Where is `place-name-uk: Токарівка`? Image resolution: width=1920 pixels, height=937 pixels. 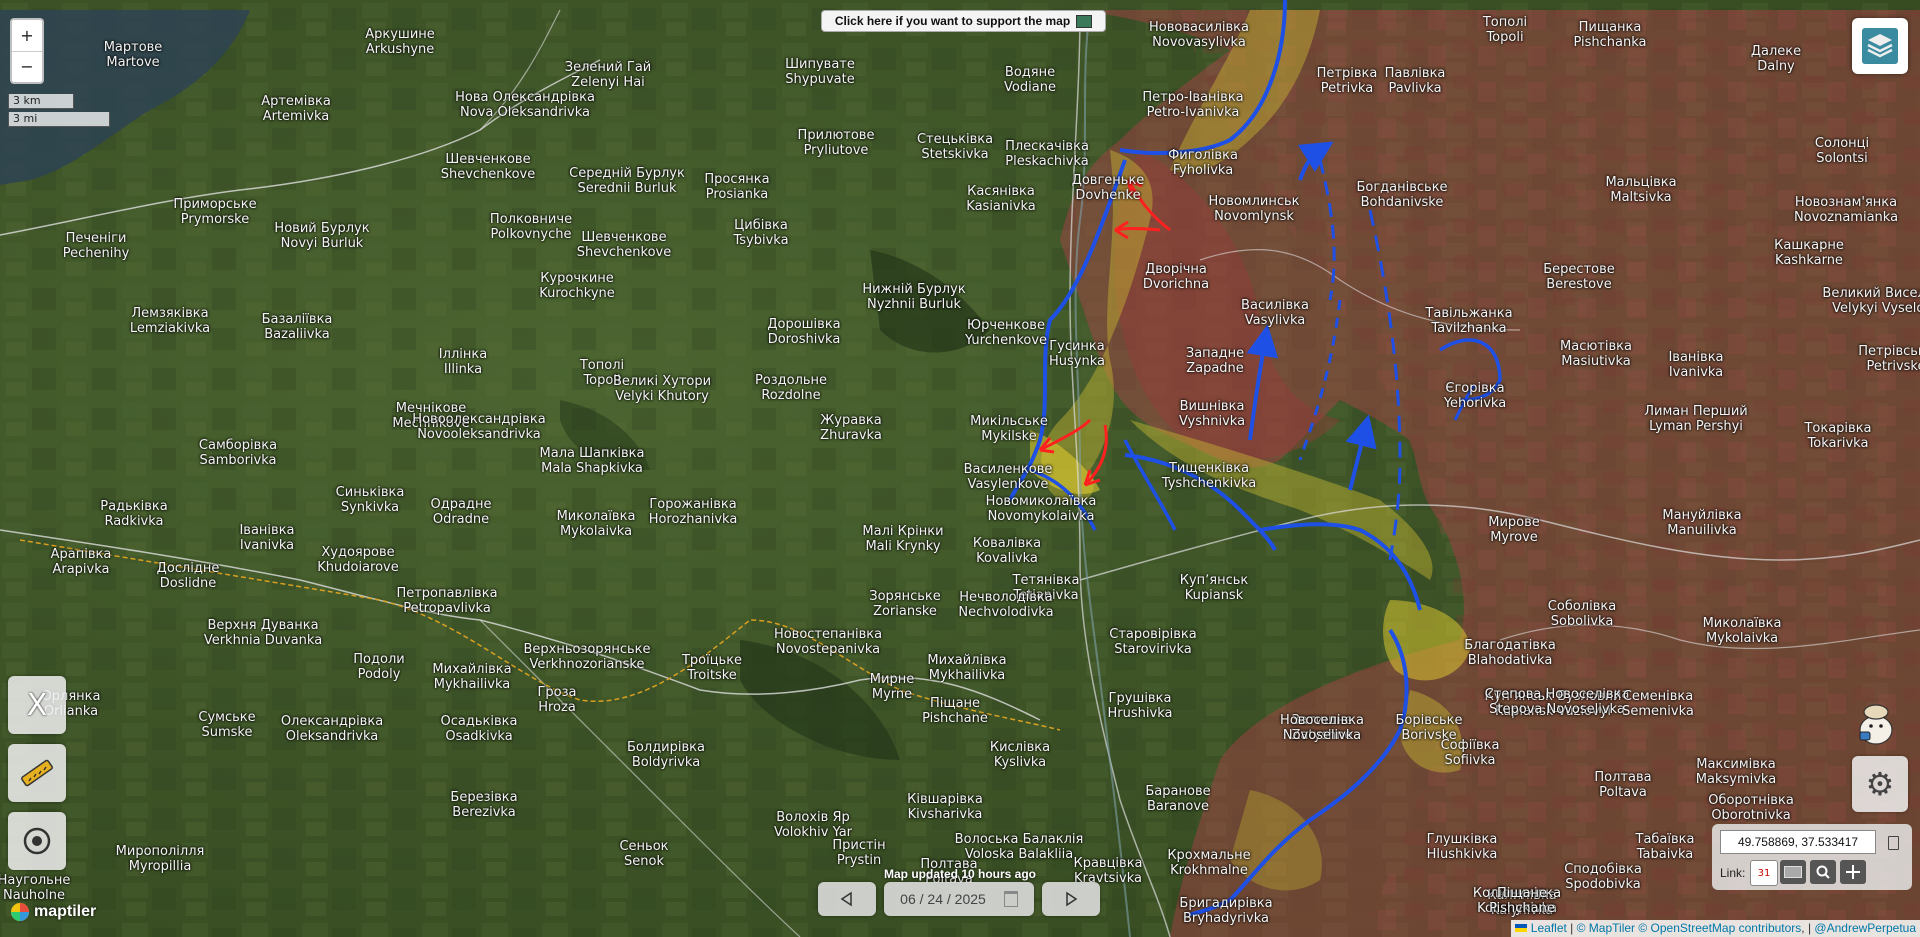
place-name-uk: Токарівка is located at coordinates (1838, 428).